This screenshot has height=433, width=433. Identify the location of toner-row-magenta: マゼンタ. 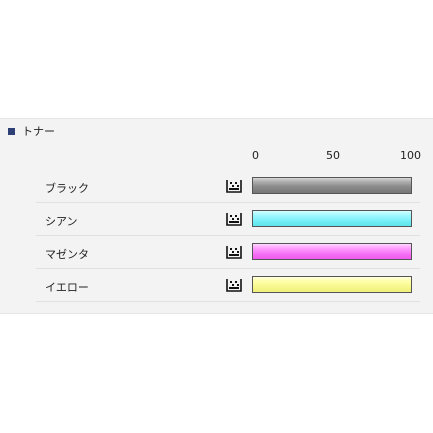
(228, 252).